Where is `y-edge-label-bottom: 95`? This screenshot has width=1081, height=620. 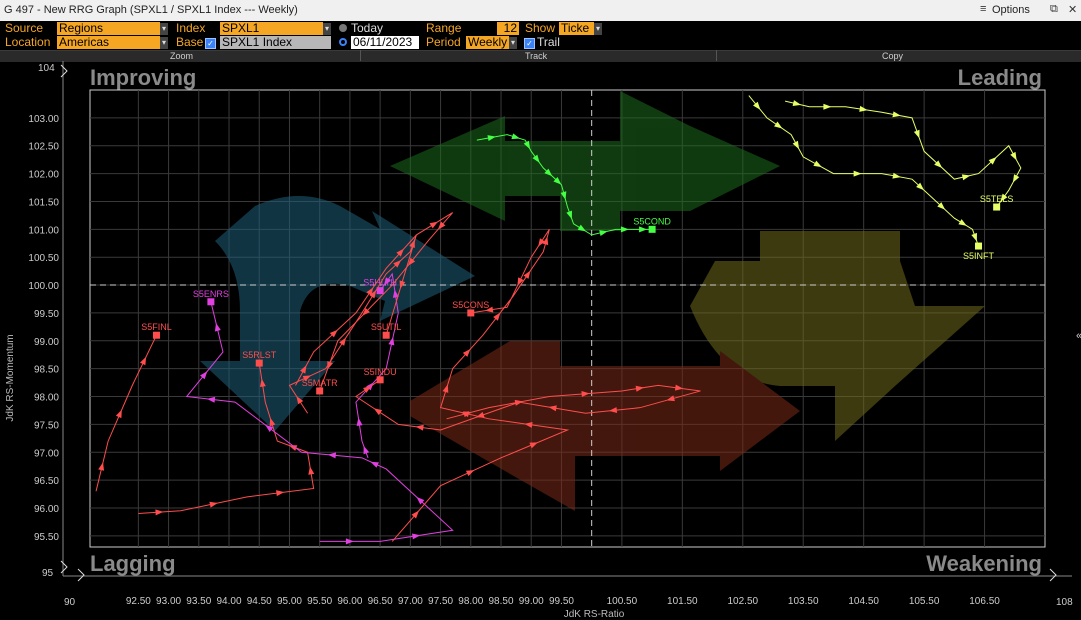
y-edge-label-bottom: 95 is located at coordinates (48, 573).